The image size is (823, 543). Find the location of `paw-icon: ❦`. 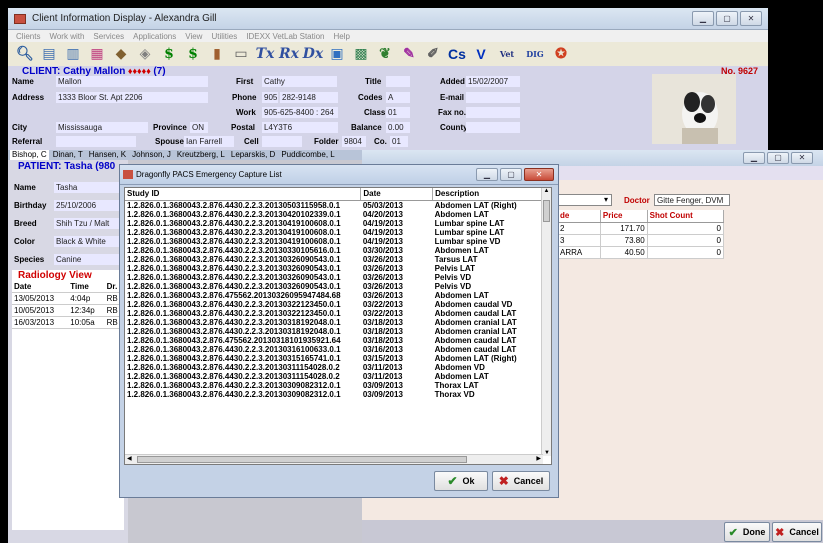

paw-icon: ❦ is located at coordinates (385, 54).